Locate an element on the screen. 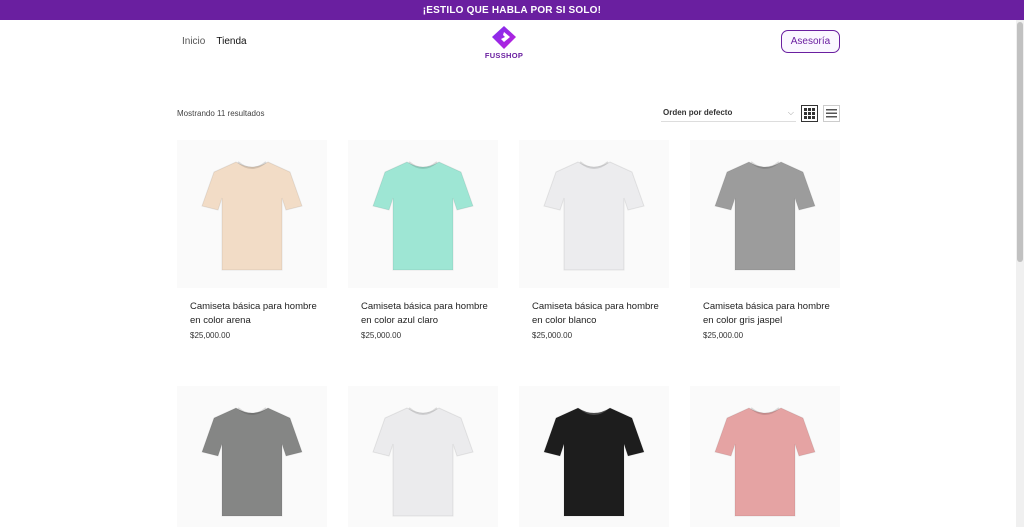 This screenshot has height=527, width=1024. logo-text: FUSSHOP is located at coordinates (504, 55).